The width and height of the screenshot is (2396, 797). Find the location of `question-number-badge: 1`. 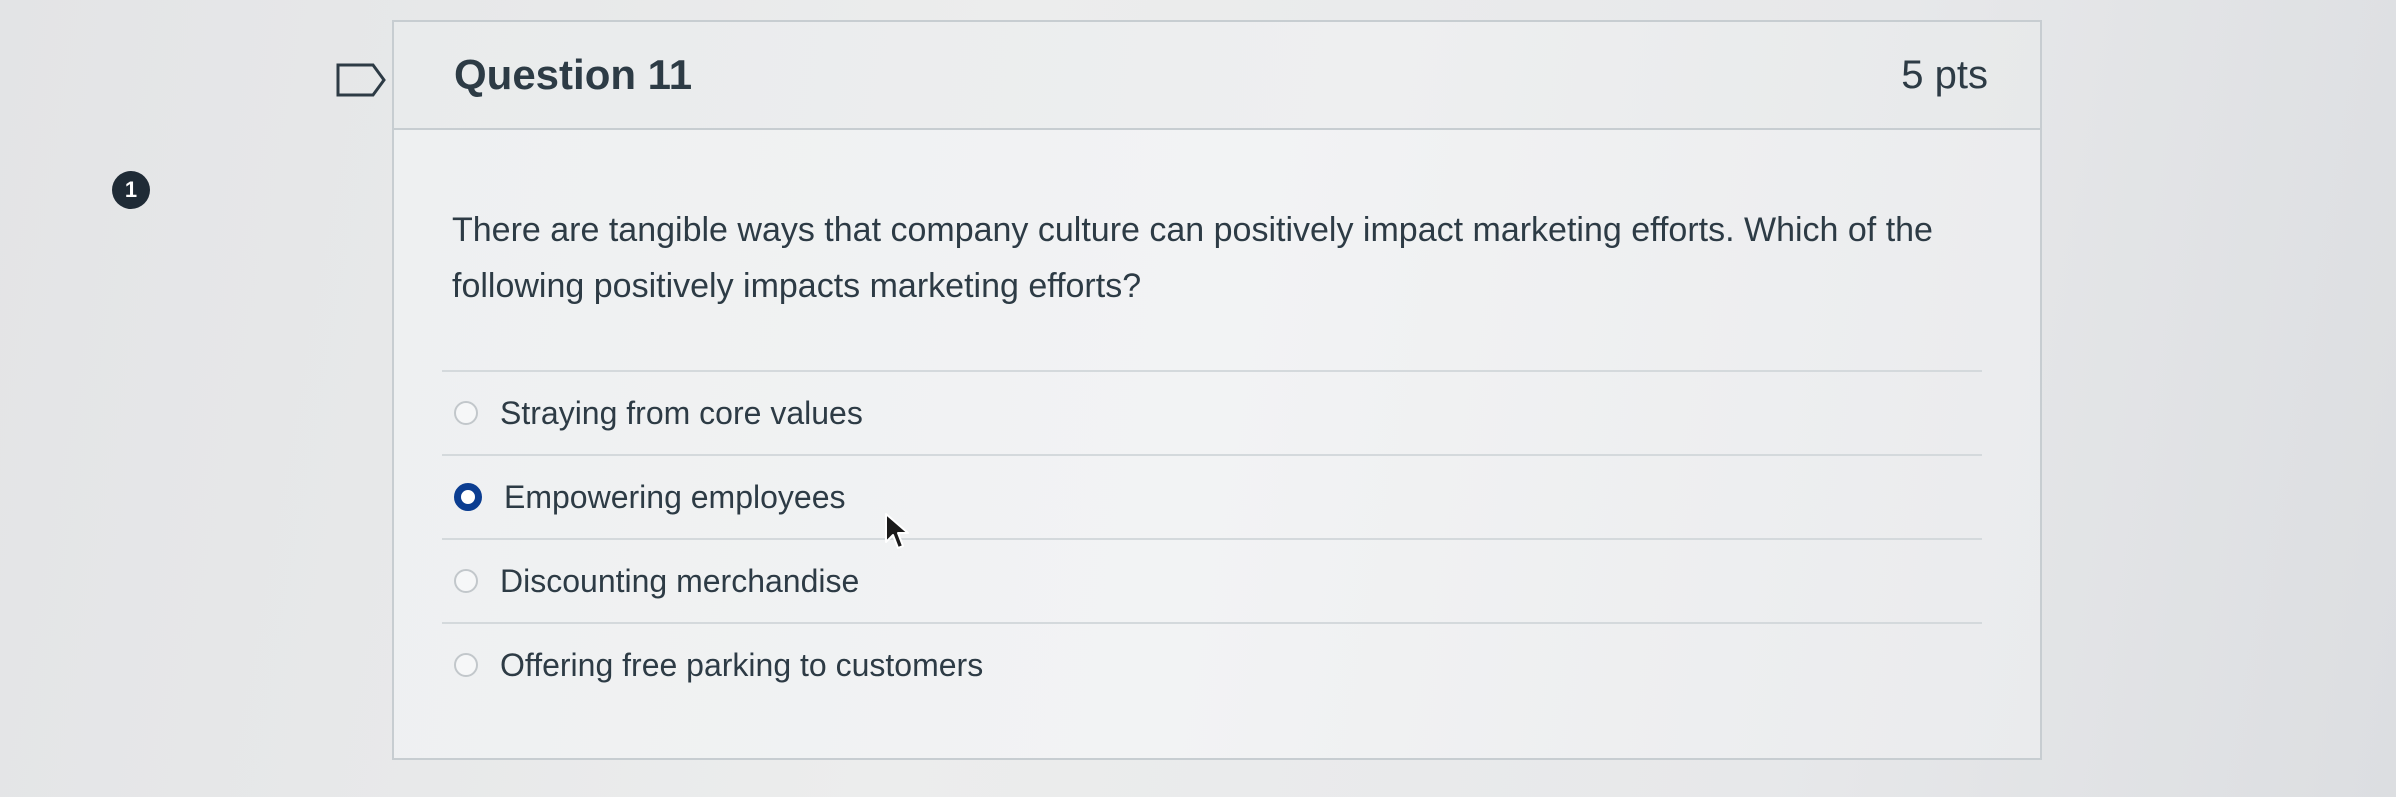

question-number-badge: 1 is located at coordinates (131, 190).